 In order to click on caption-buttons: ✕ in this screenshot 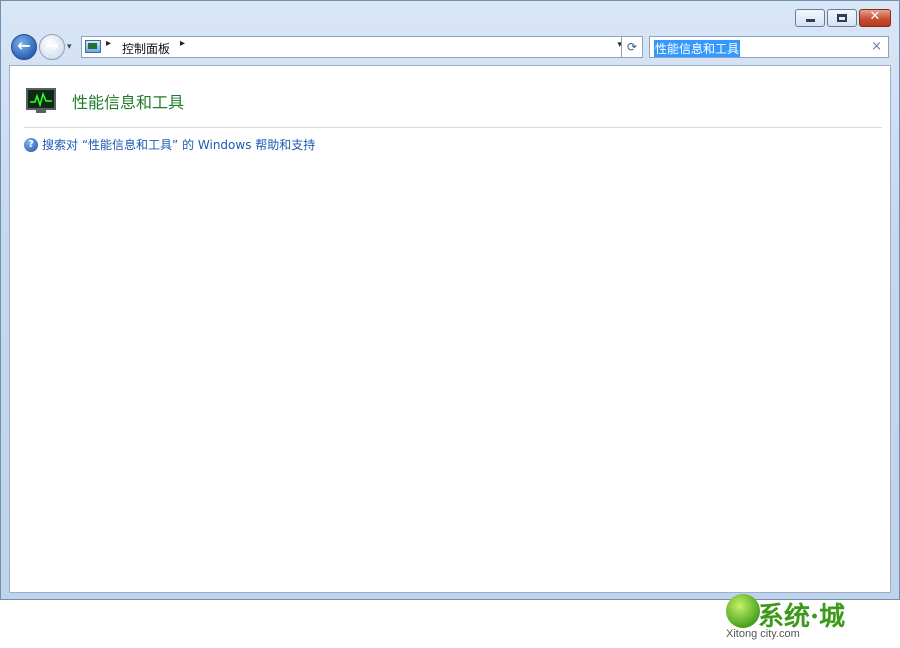, I will do `click(843, 18)`.